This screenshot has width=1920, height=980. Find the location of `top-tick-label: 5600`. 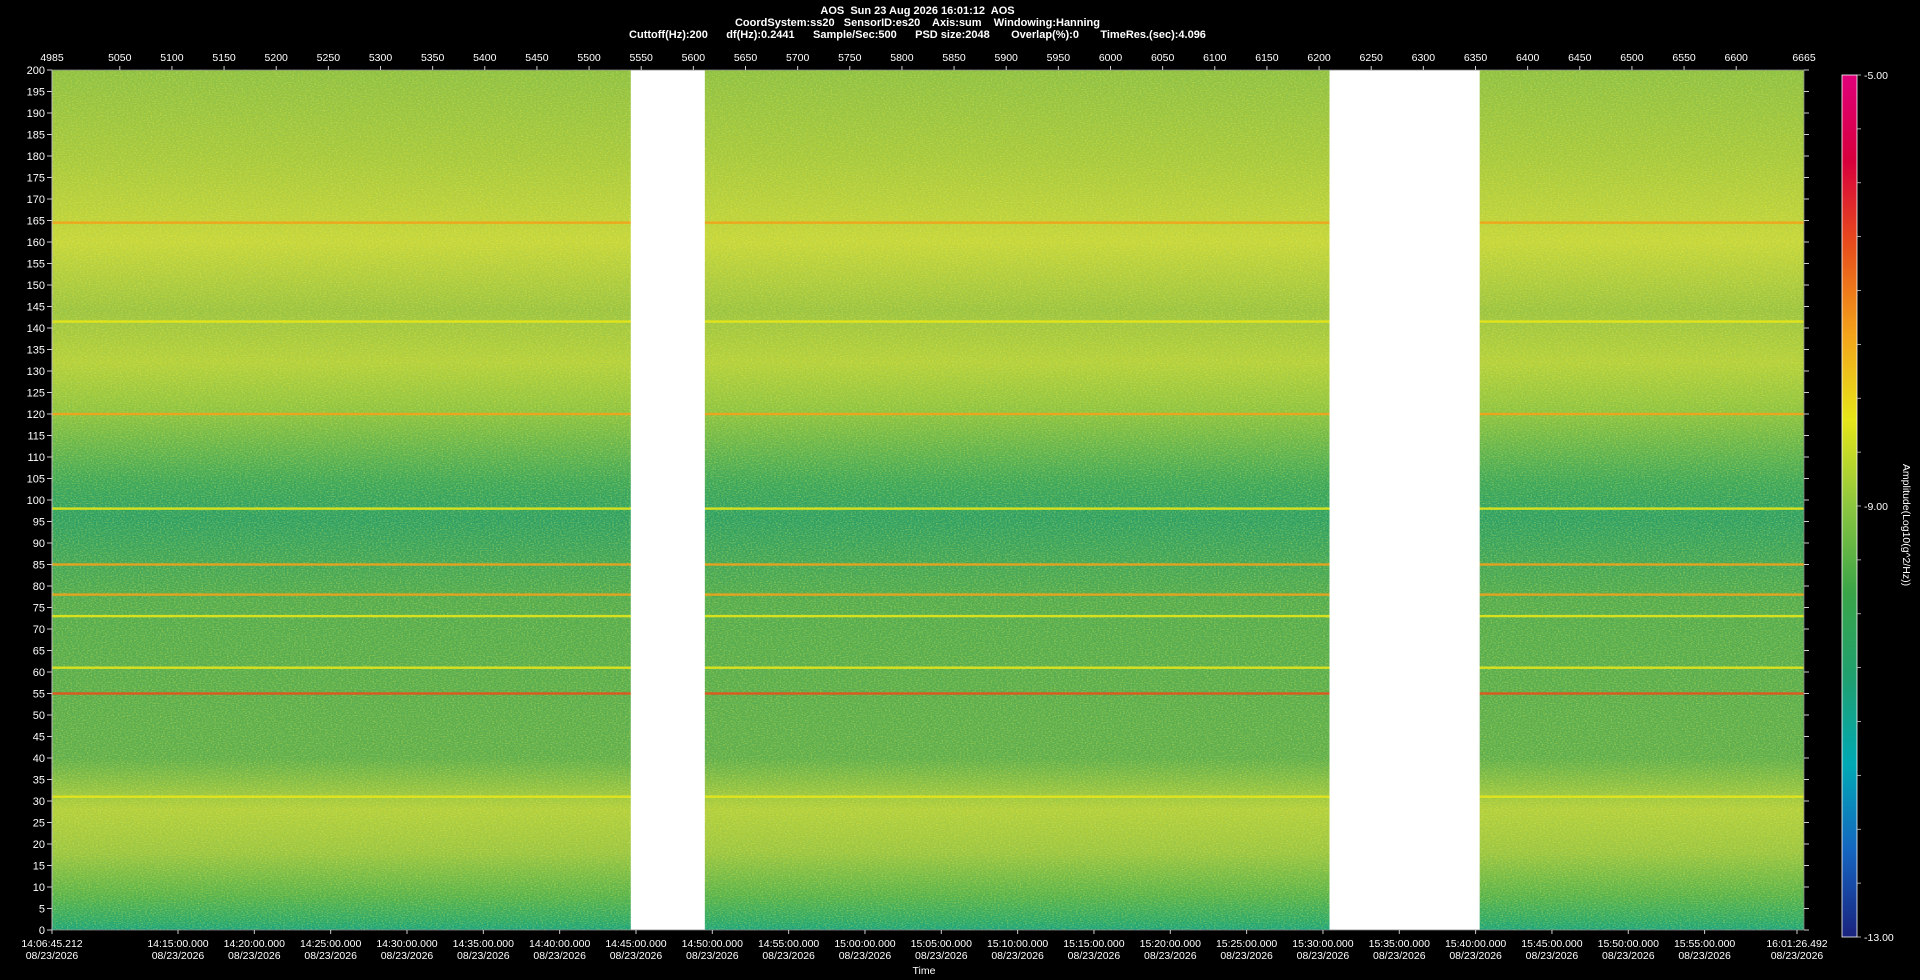

top-tick-label: 5600 is located at coordinates (694, 58).